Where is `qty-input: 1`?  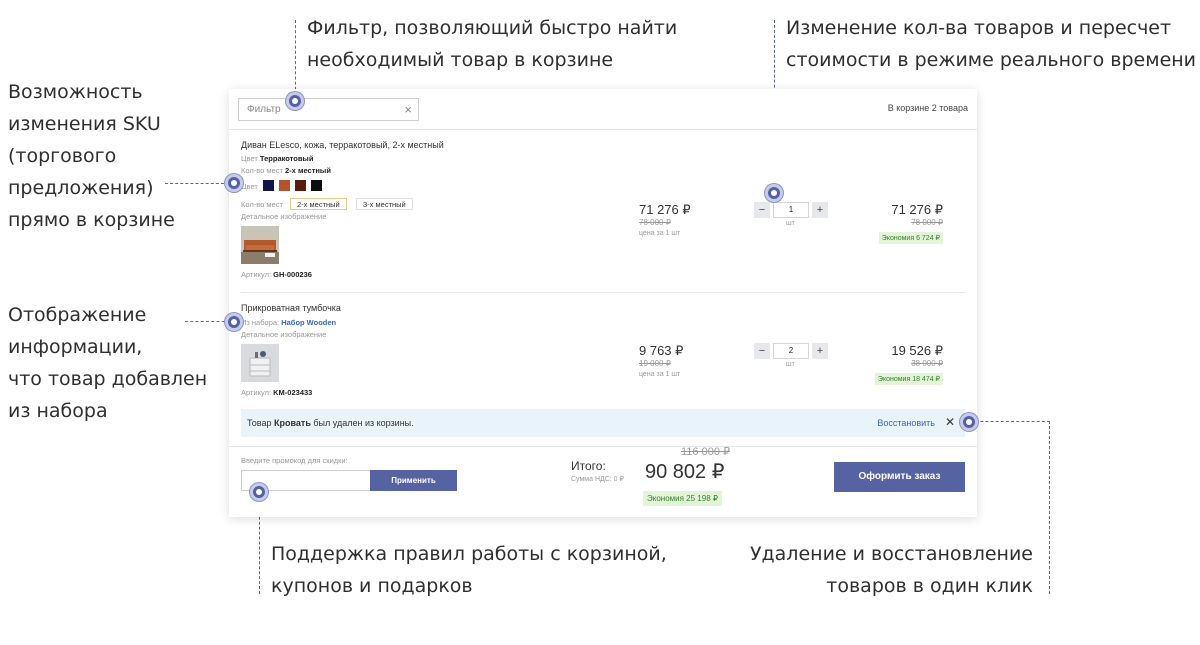 qty-input: 1 is located at coordinates (791, 210).